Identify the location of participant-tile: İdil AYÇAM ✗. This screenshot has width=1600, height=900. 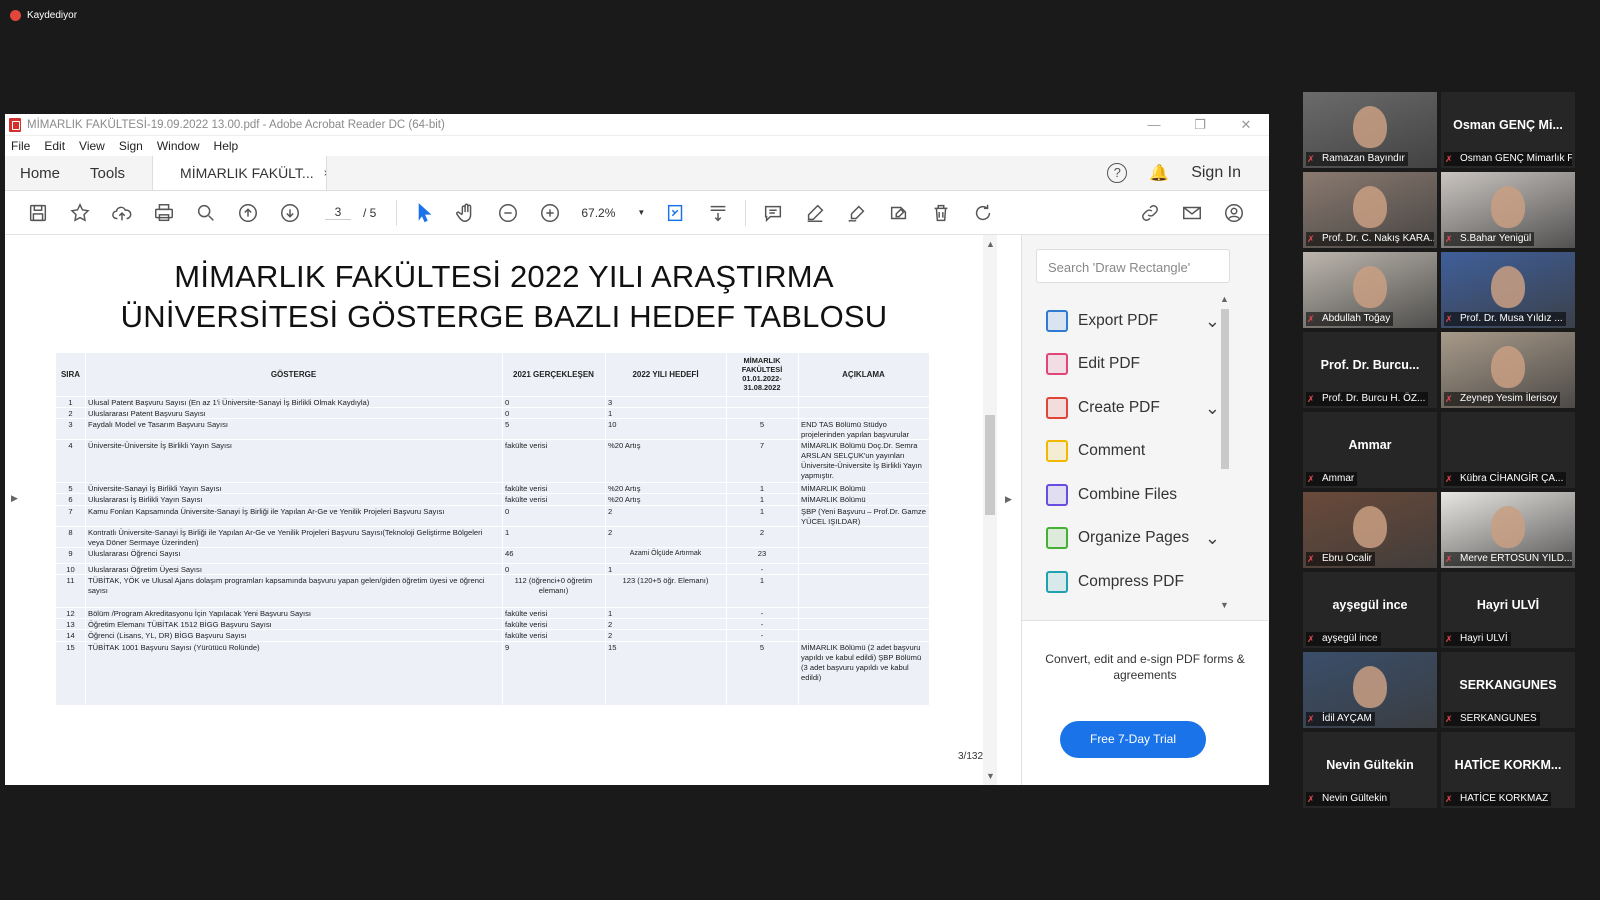
(1370, 690).